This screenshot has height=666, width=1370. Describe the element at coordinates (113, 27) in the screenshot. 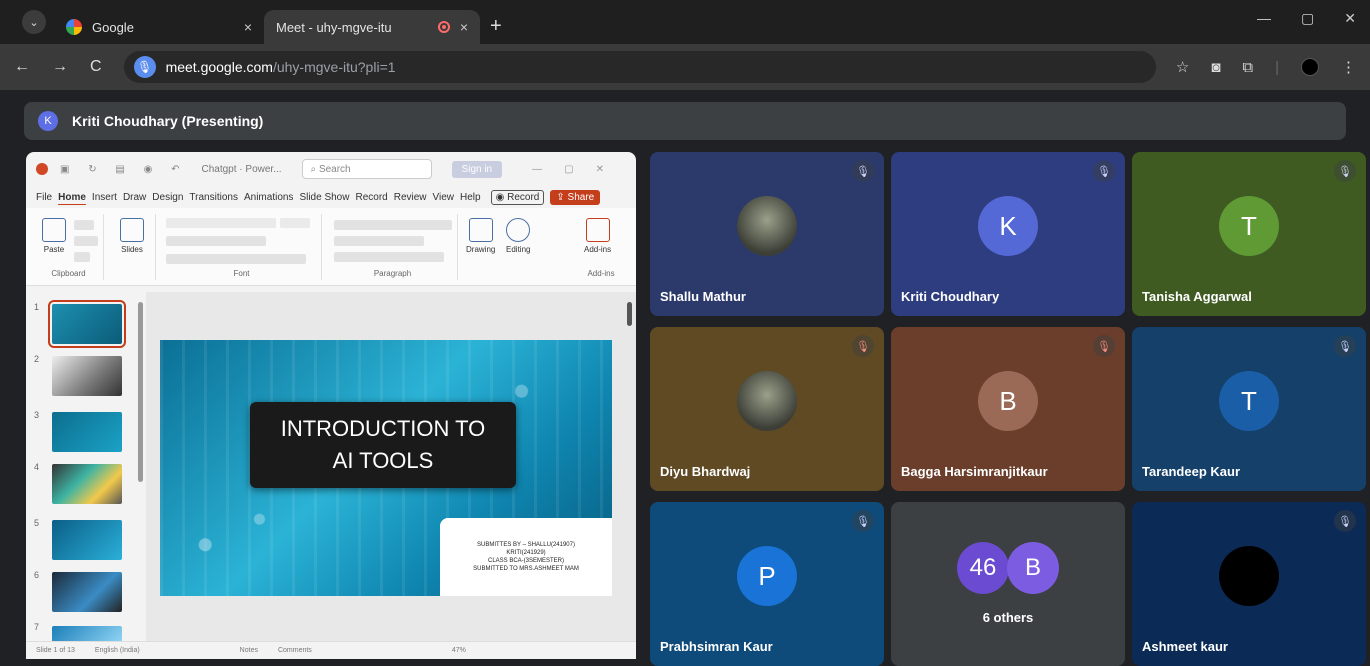

I see `tab-title: Google` at that location.